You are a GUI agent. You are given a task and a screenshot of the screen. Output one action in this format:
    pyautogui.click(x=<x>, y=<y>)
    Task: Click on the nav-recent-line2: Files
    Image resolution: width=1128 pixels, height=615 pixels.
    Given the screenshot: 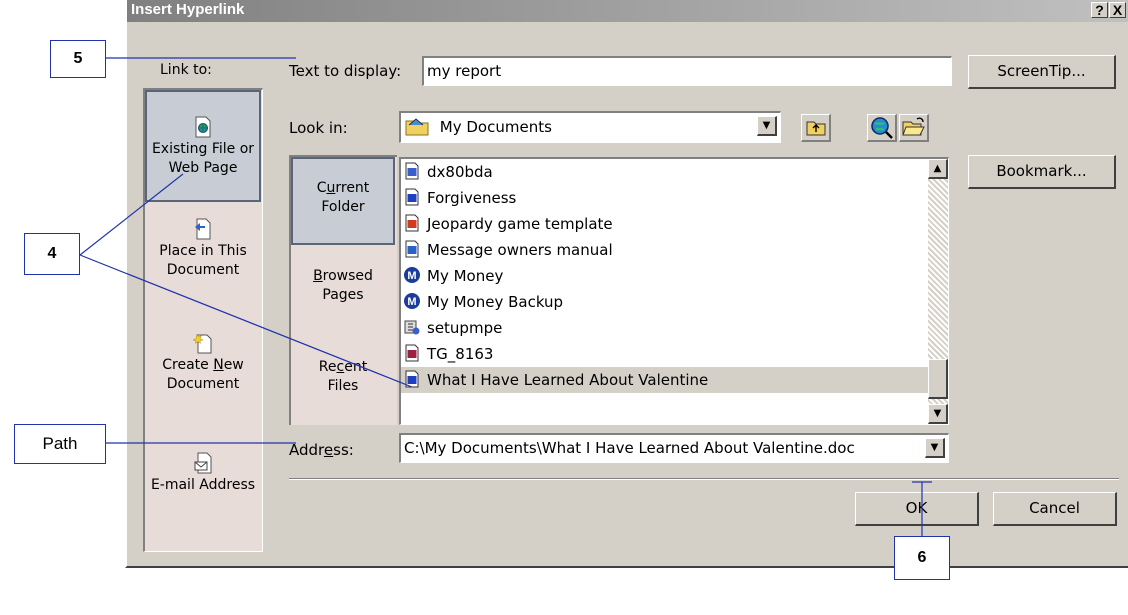 What is the action you would take?
    pyautogui.click(x=343, y=386)
    